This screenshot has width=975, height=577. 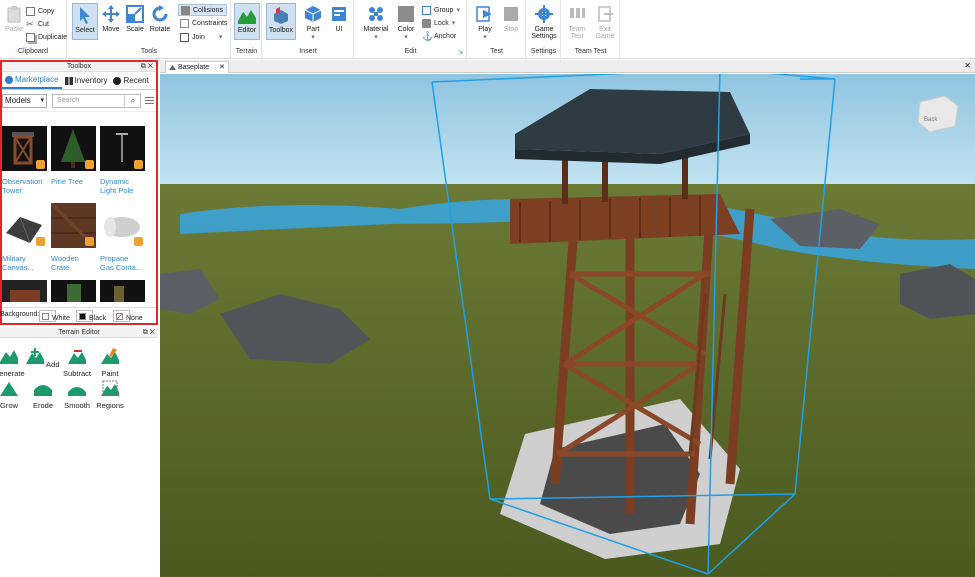 What do you see at coordinates (406, 37) in the screenshot?
I see `color-dropdown-icon: ▾` at bounding box center [406, 37].